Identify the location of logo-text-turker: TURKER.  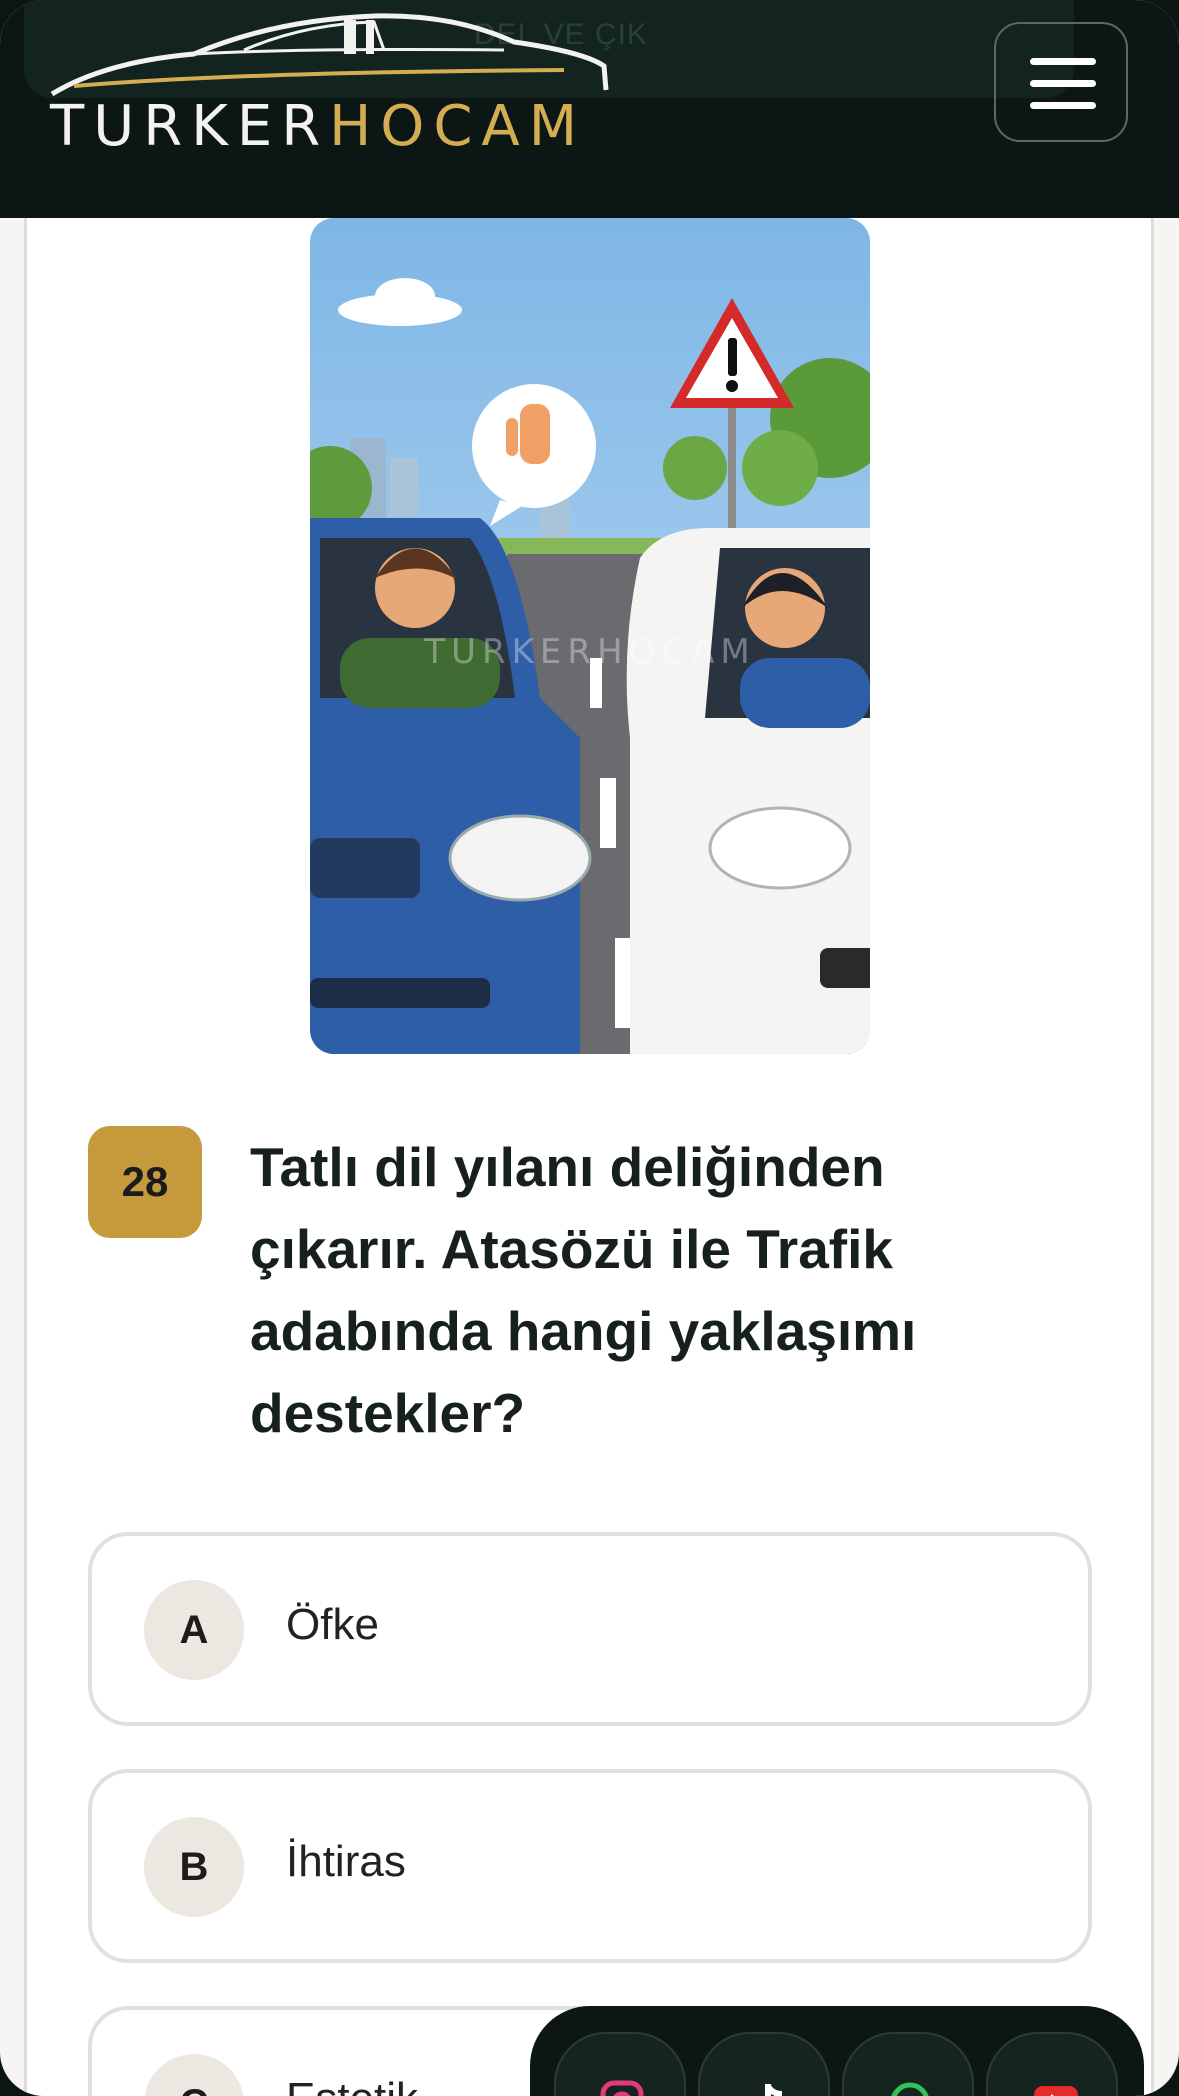
(190, 126).